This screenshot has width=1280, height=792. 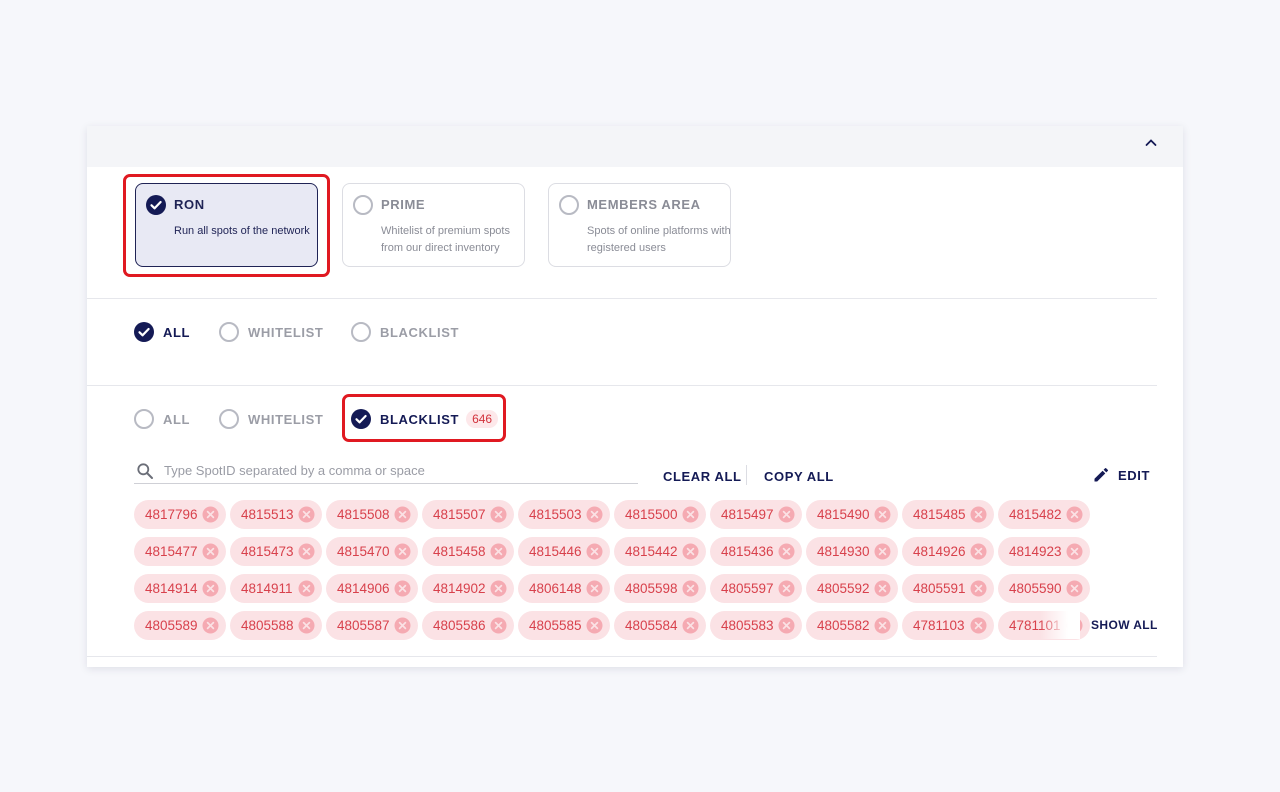 What do you see at coordinates (852, 551) in the screenshot?
I see `spotid-chip: 4814930` at bounding box center [852, 551].